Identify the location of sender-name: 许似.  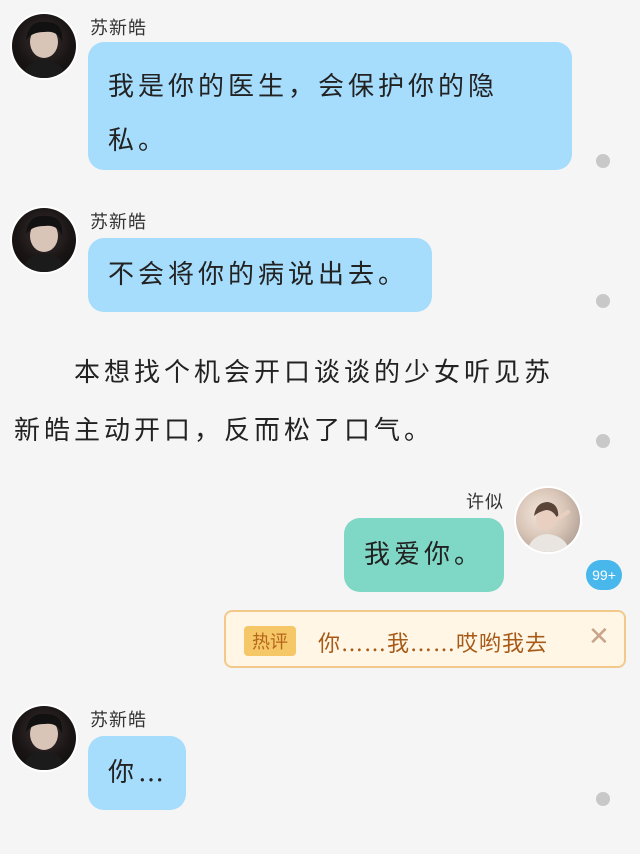
(485, 502).